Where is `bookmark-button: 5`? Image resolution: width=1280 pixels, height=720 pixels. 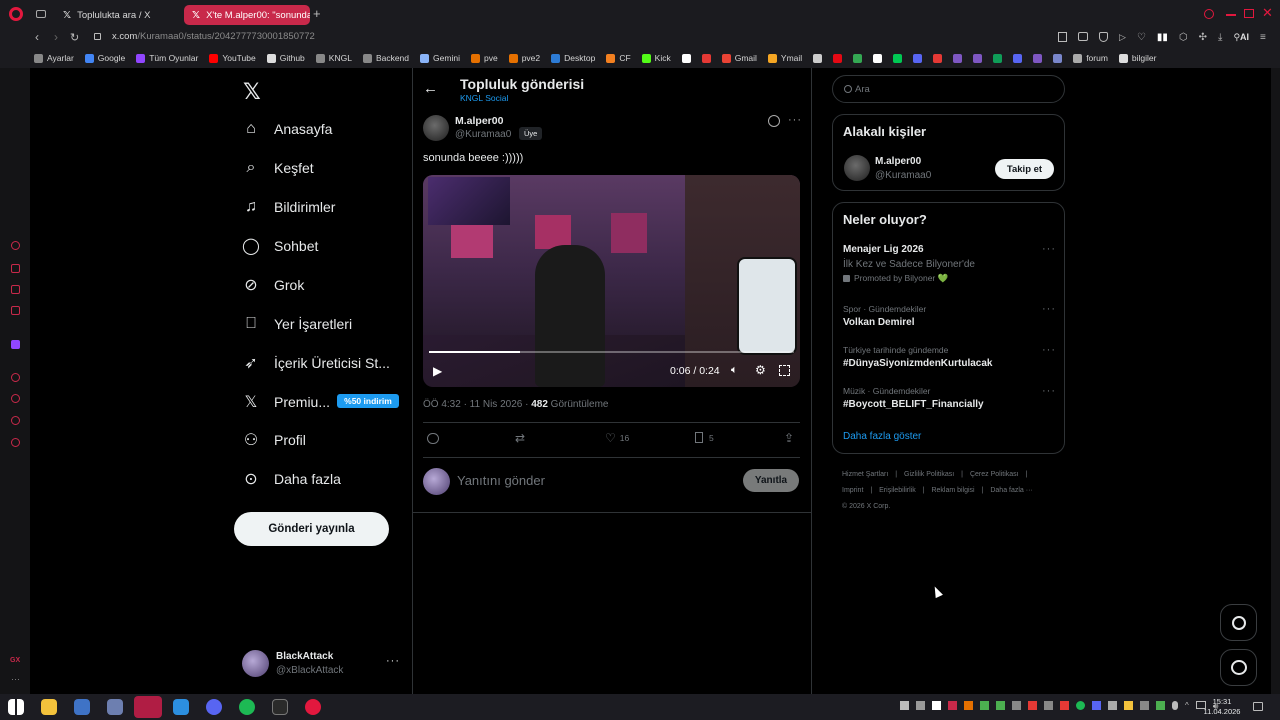
bookmark-button: 5 is located at coordinates (704, 437).